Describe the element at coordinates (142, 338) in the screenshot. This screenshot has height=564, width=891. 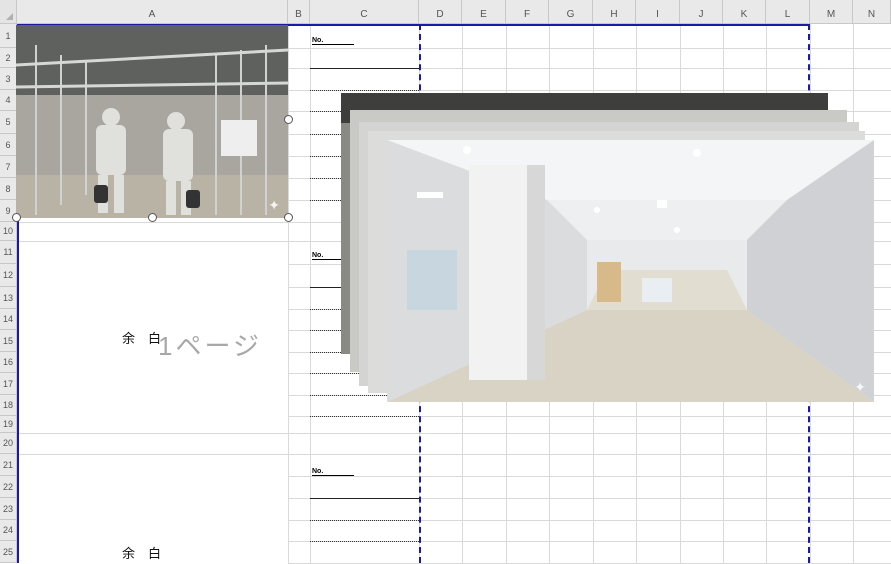
I see `margin-text-1: 余 白` at that location.